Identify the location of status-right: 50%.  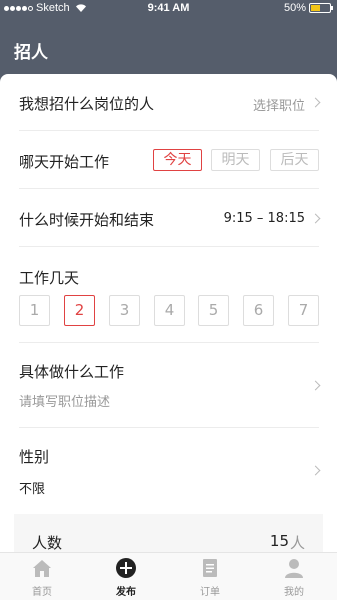
(308, 8).